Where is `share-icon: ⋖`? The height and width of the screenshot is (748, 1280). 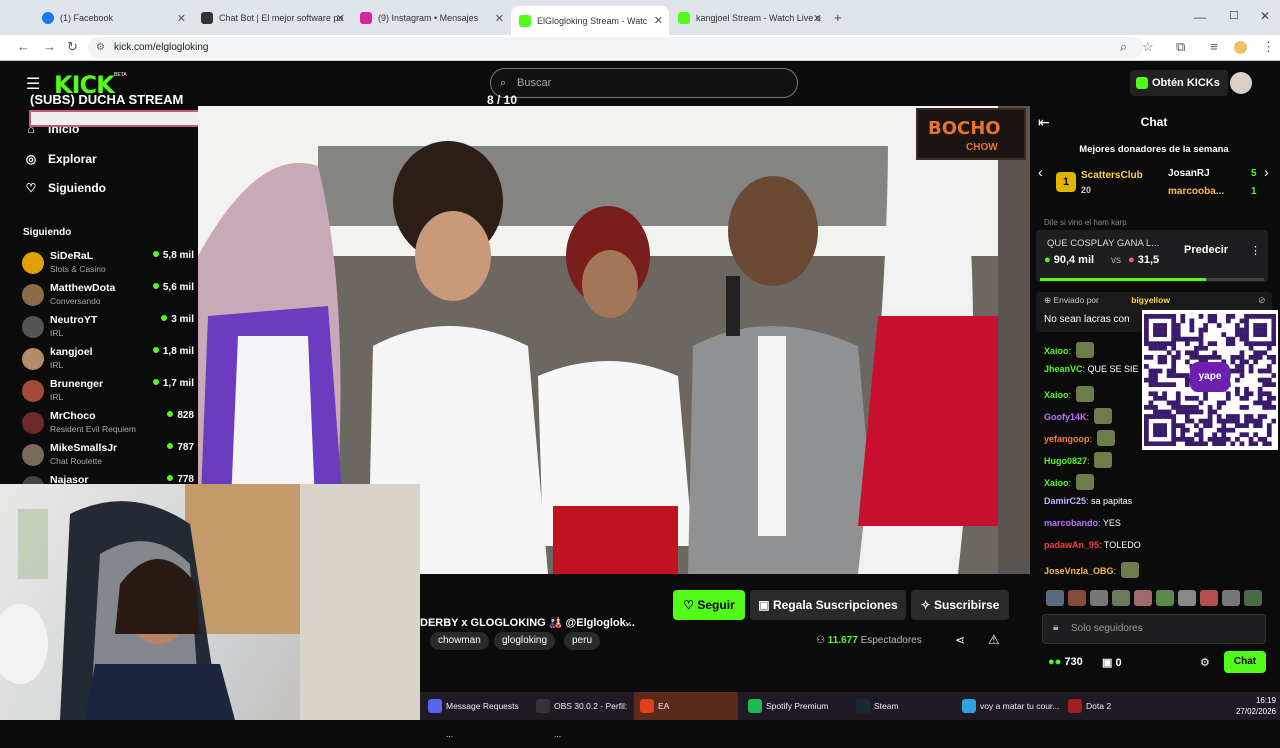 share-icon: ⋖ is located at coordinates (960, 640).